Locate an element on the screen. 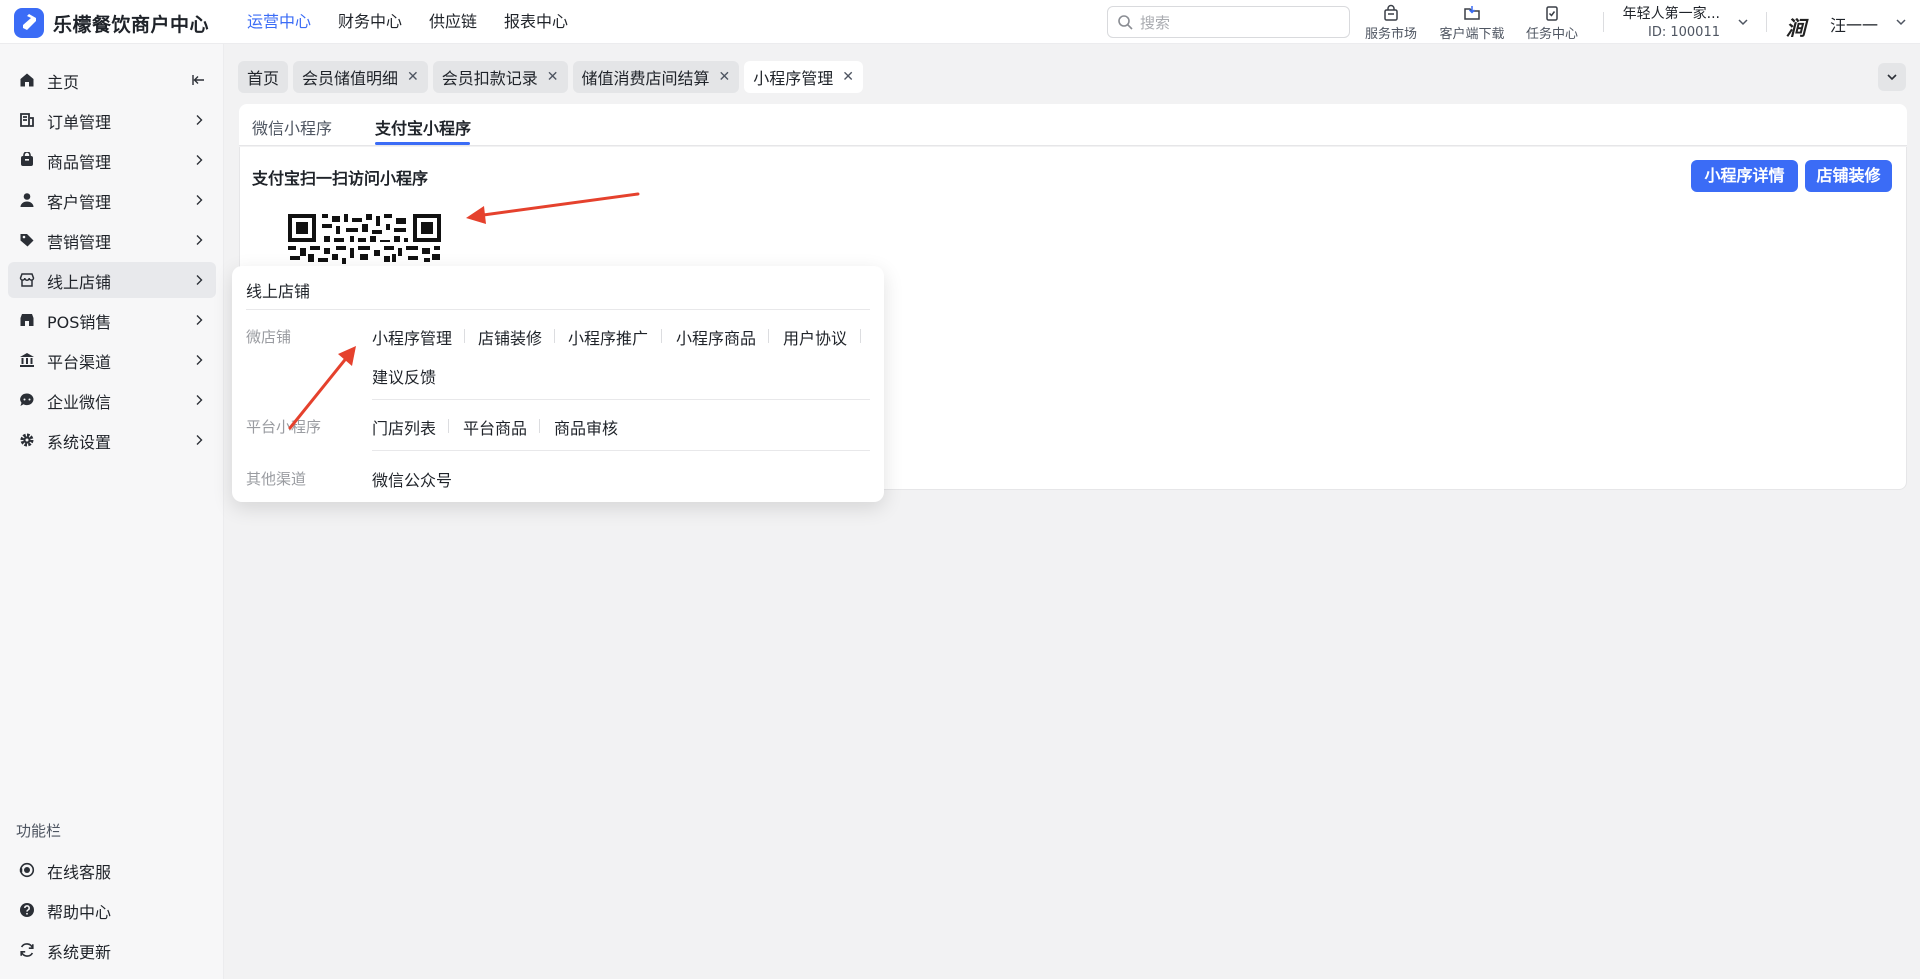 This screenshot has height=979, width=1920. search-input: 搜索 is located at coordinates (1228, 22).